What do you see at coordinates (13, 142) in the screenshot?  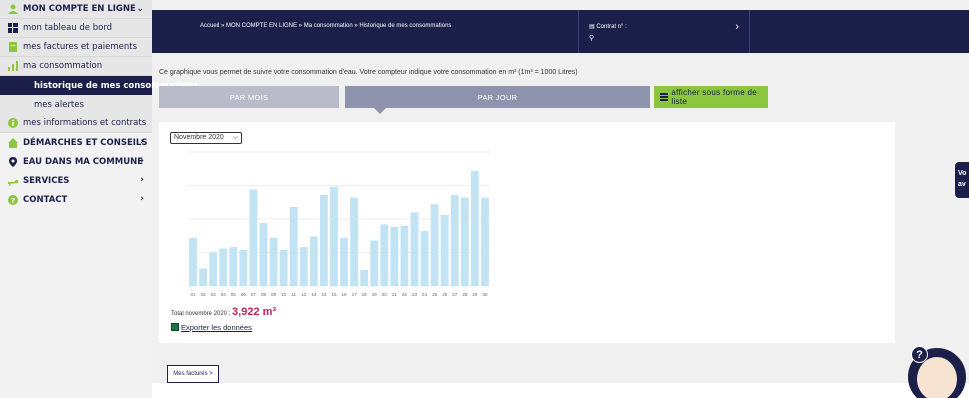 I see `home-icon` at bounding box center [13, 142].